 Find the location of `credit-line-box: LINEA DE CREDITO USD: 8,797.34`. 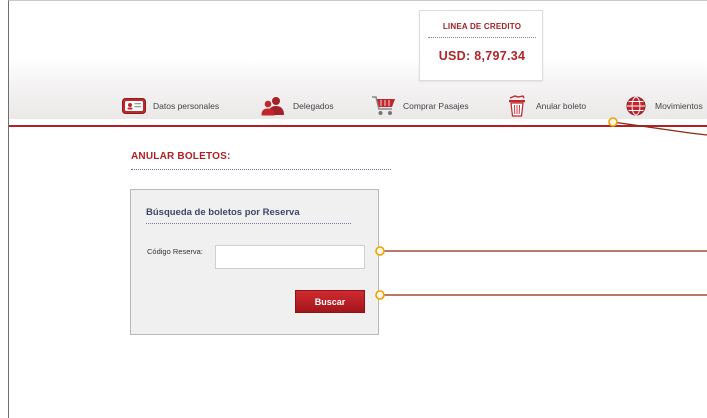

credit-line-box: LINEA DE CREDITO USD: 8,797.34 is located at coordinates (481, 45).